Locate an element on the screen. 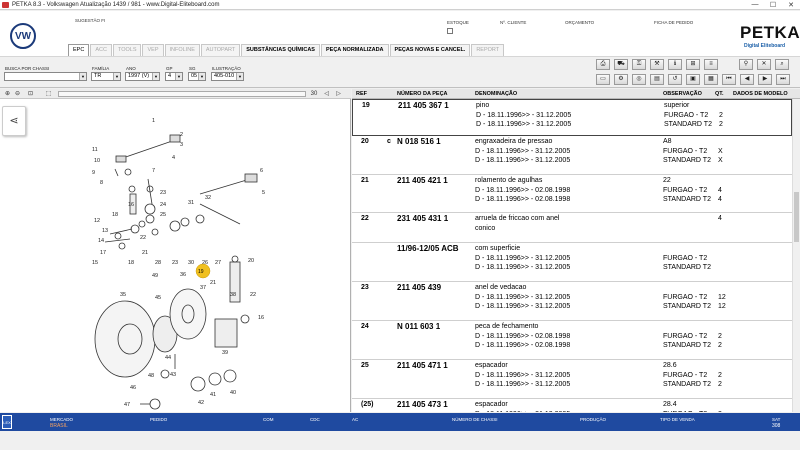  zoom-in-icon: ⊕ is located at coordinates (7, 94).